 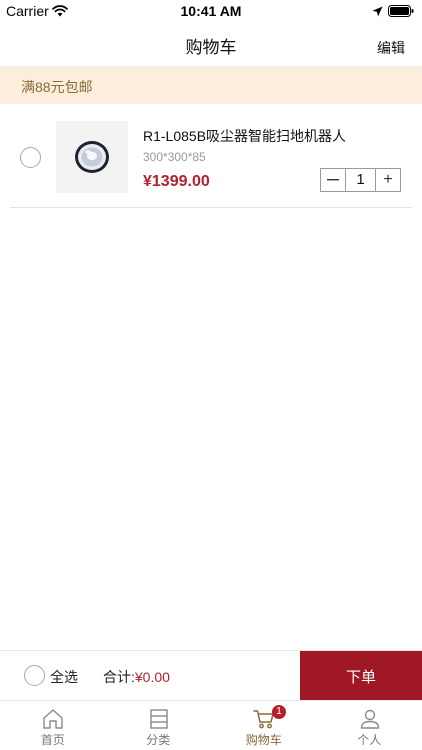 I want to click on quantity-stepper: 1 +, so click(x=360, y=180).